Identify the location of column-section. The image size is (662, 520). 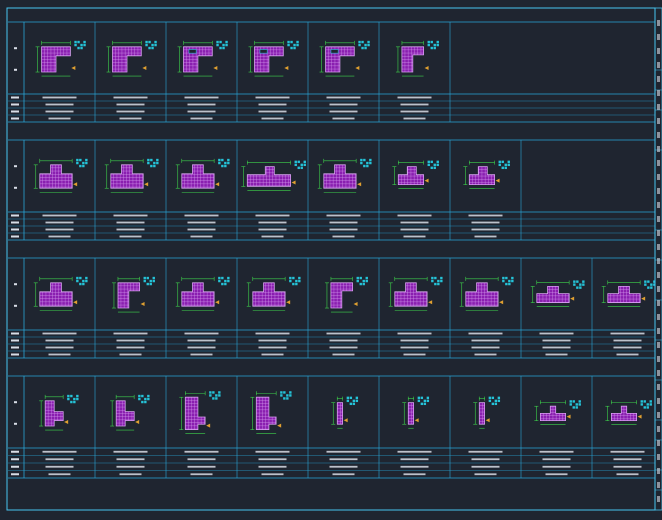
(410, 413).